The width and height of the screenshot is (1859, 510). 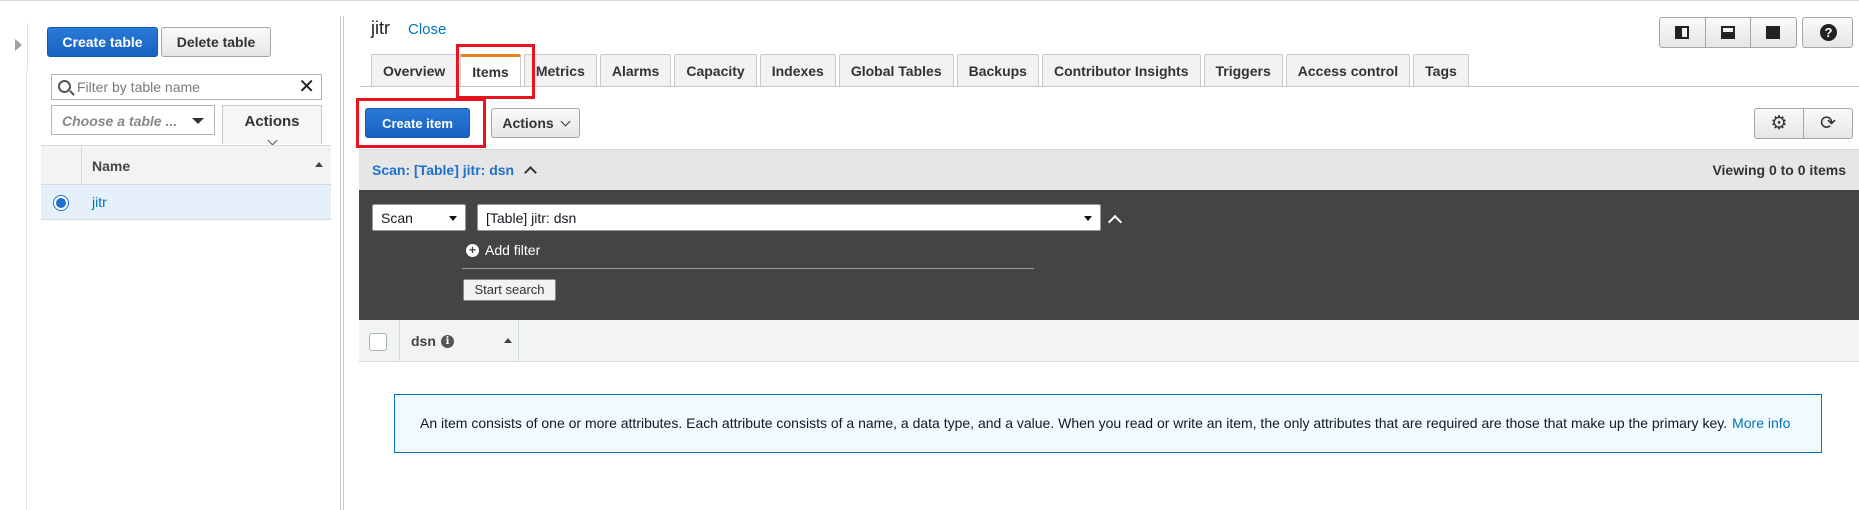 I want to click on results-header: dsn i, so click(x=1109, y=341).